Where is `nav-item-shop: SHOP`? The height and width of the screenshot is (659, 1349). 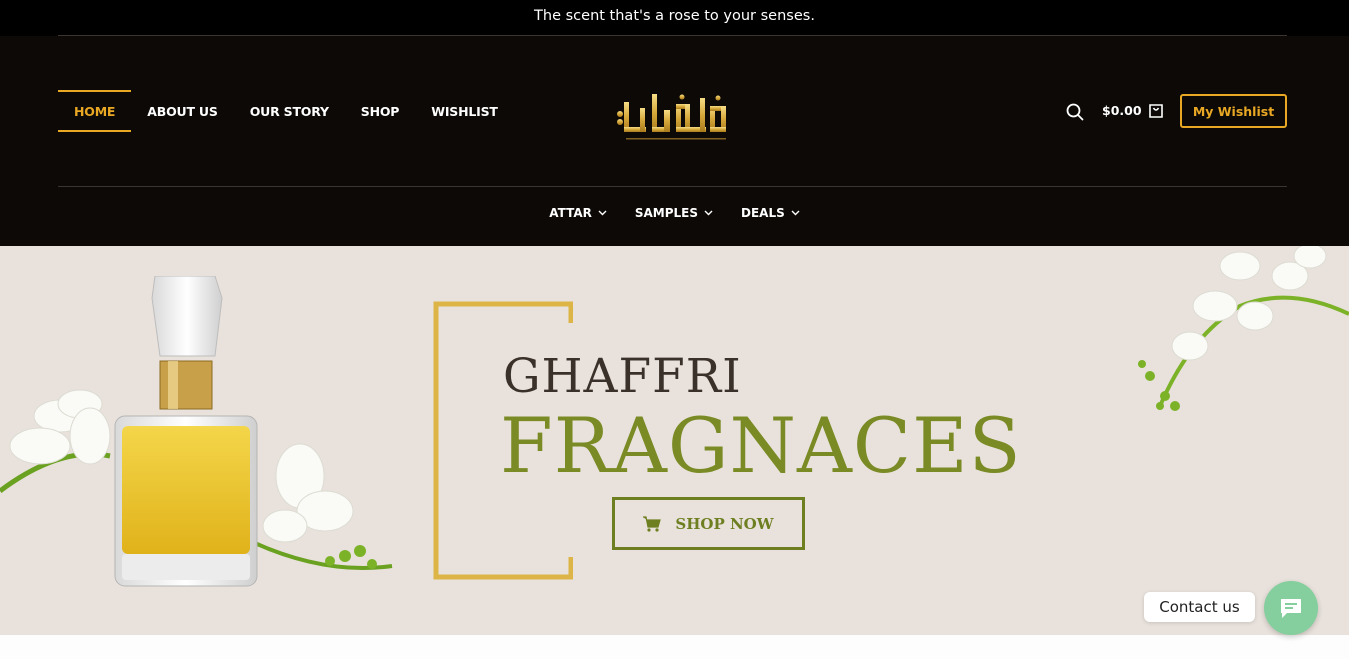 nav-item-shop: SHOP is located at coordinates (380, 111).